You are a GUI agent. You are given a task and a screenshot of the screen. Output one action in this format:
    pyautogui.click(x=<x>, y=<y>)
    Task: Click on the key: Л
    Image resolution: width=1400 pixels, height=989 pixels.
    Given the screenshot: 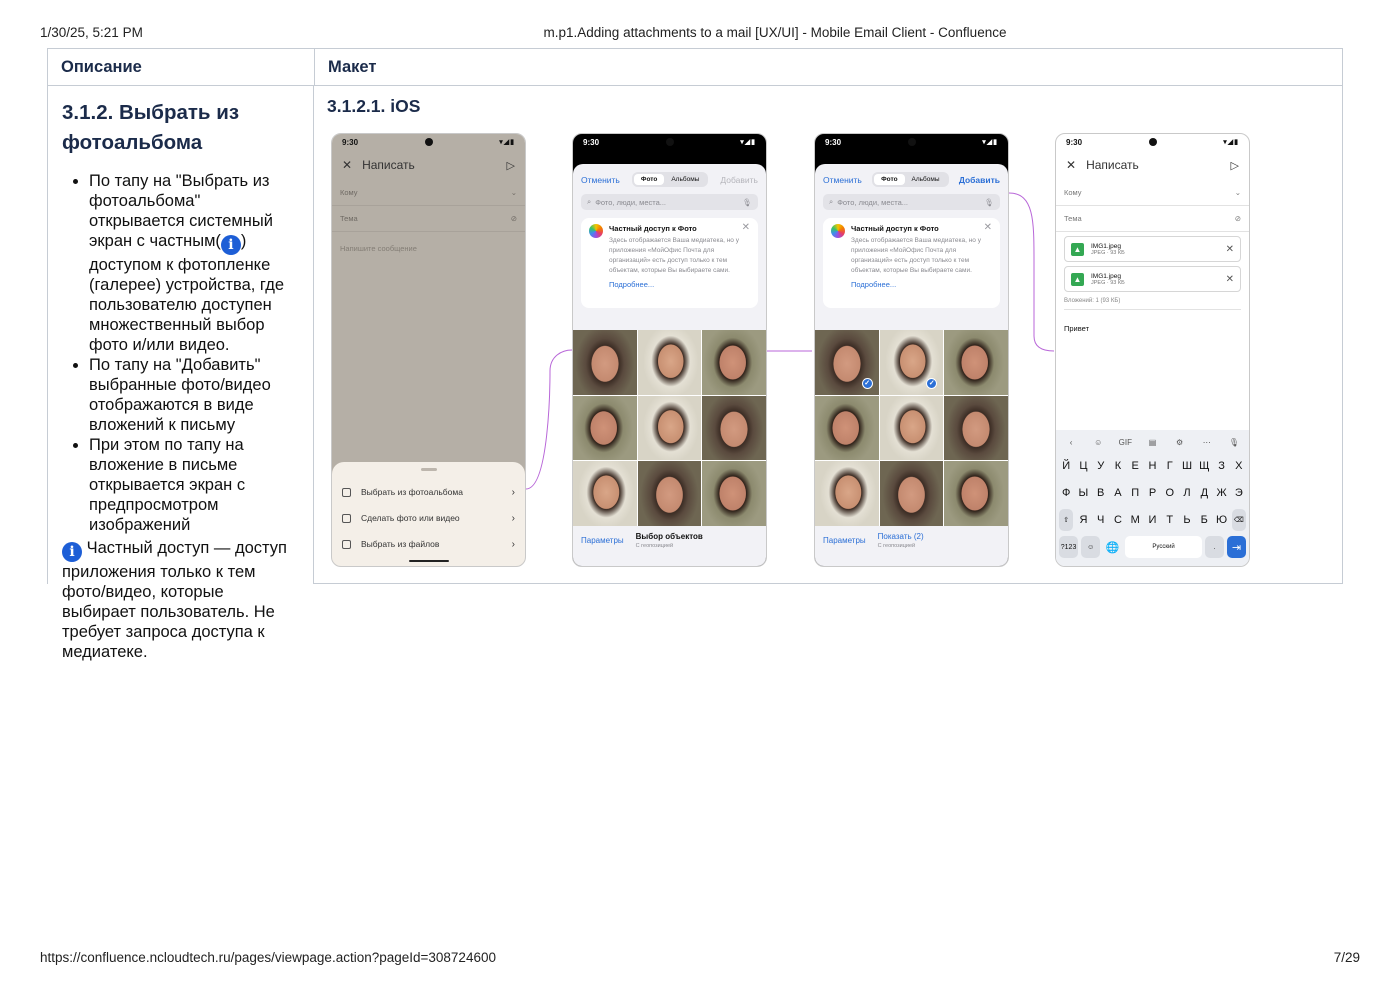 What is the action you would take?
    pyautogui.click(x=1187, y=493)
    